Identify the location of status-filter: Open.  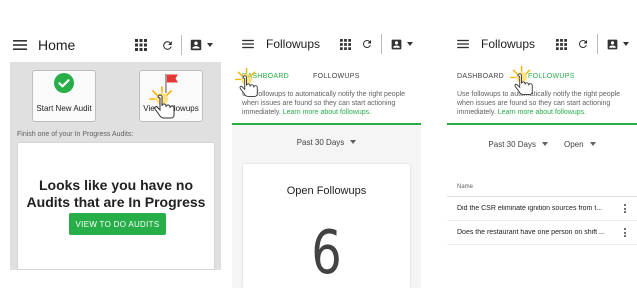
(580, 144).